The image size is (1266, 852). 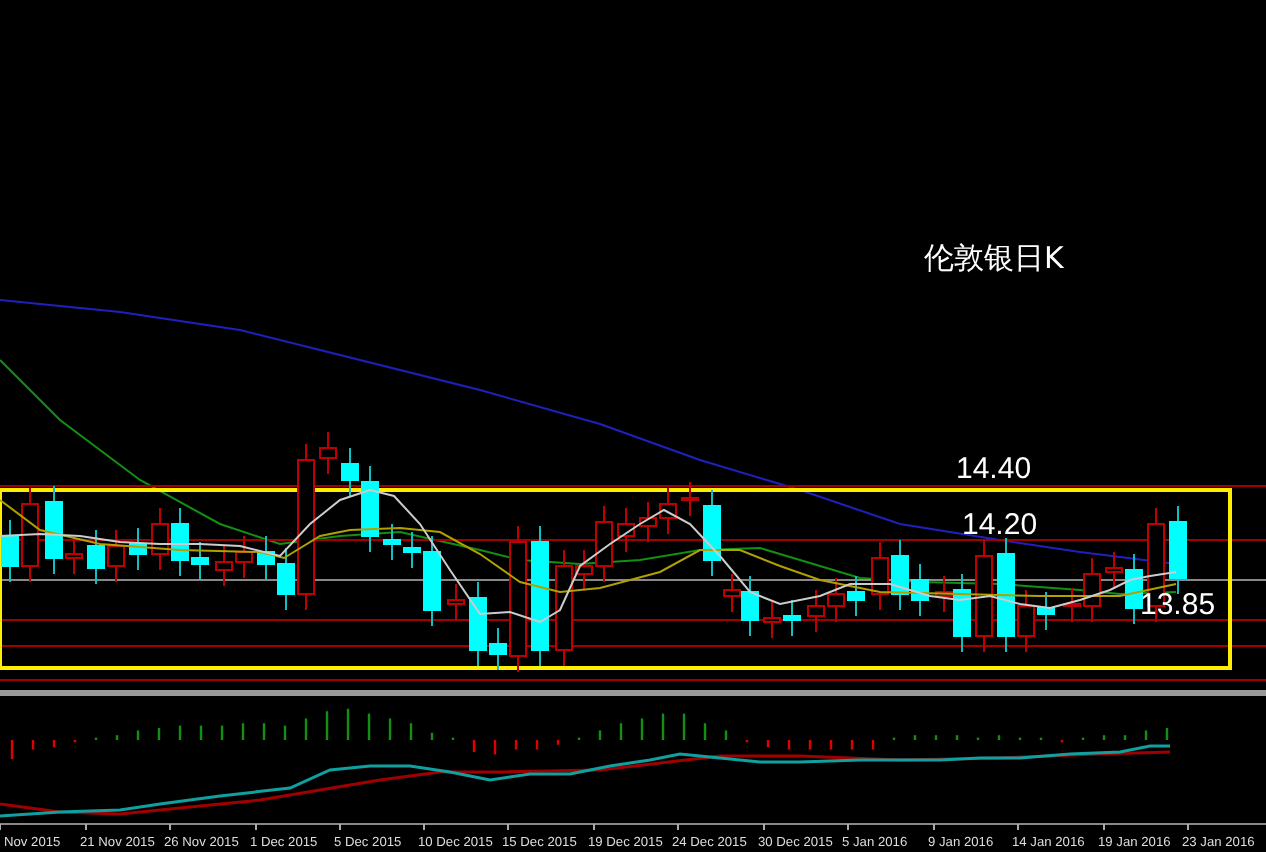 What do you see at coordinates (1000, 525) in the screenshot?
I see `price-label: 14.20` at bounding box center [1000, 525].